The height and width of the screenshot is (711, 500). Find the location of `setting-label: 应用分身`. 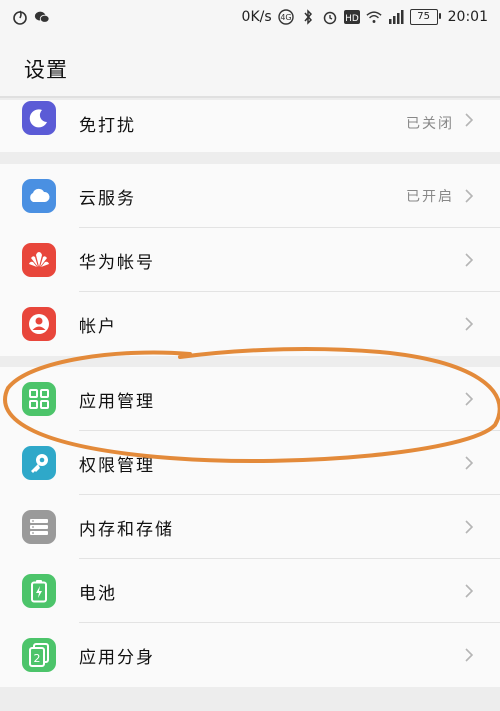

setting-label: 应用分身 is located at coordinates (117, 657).